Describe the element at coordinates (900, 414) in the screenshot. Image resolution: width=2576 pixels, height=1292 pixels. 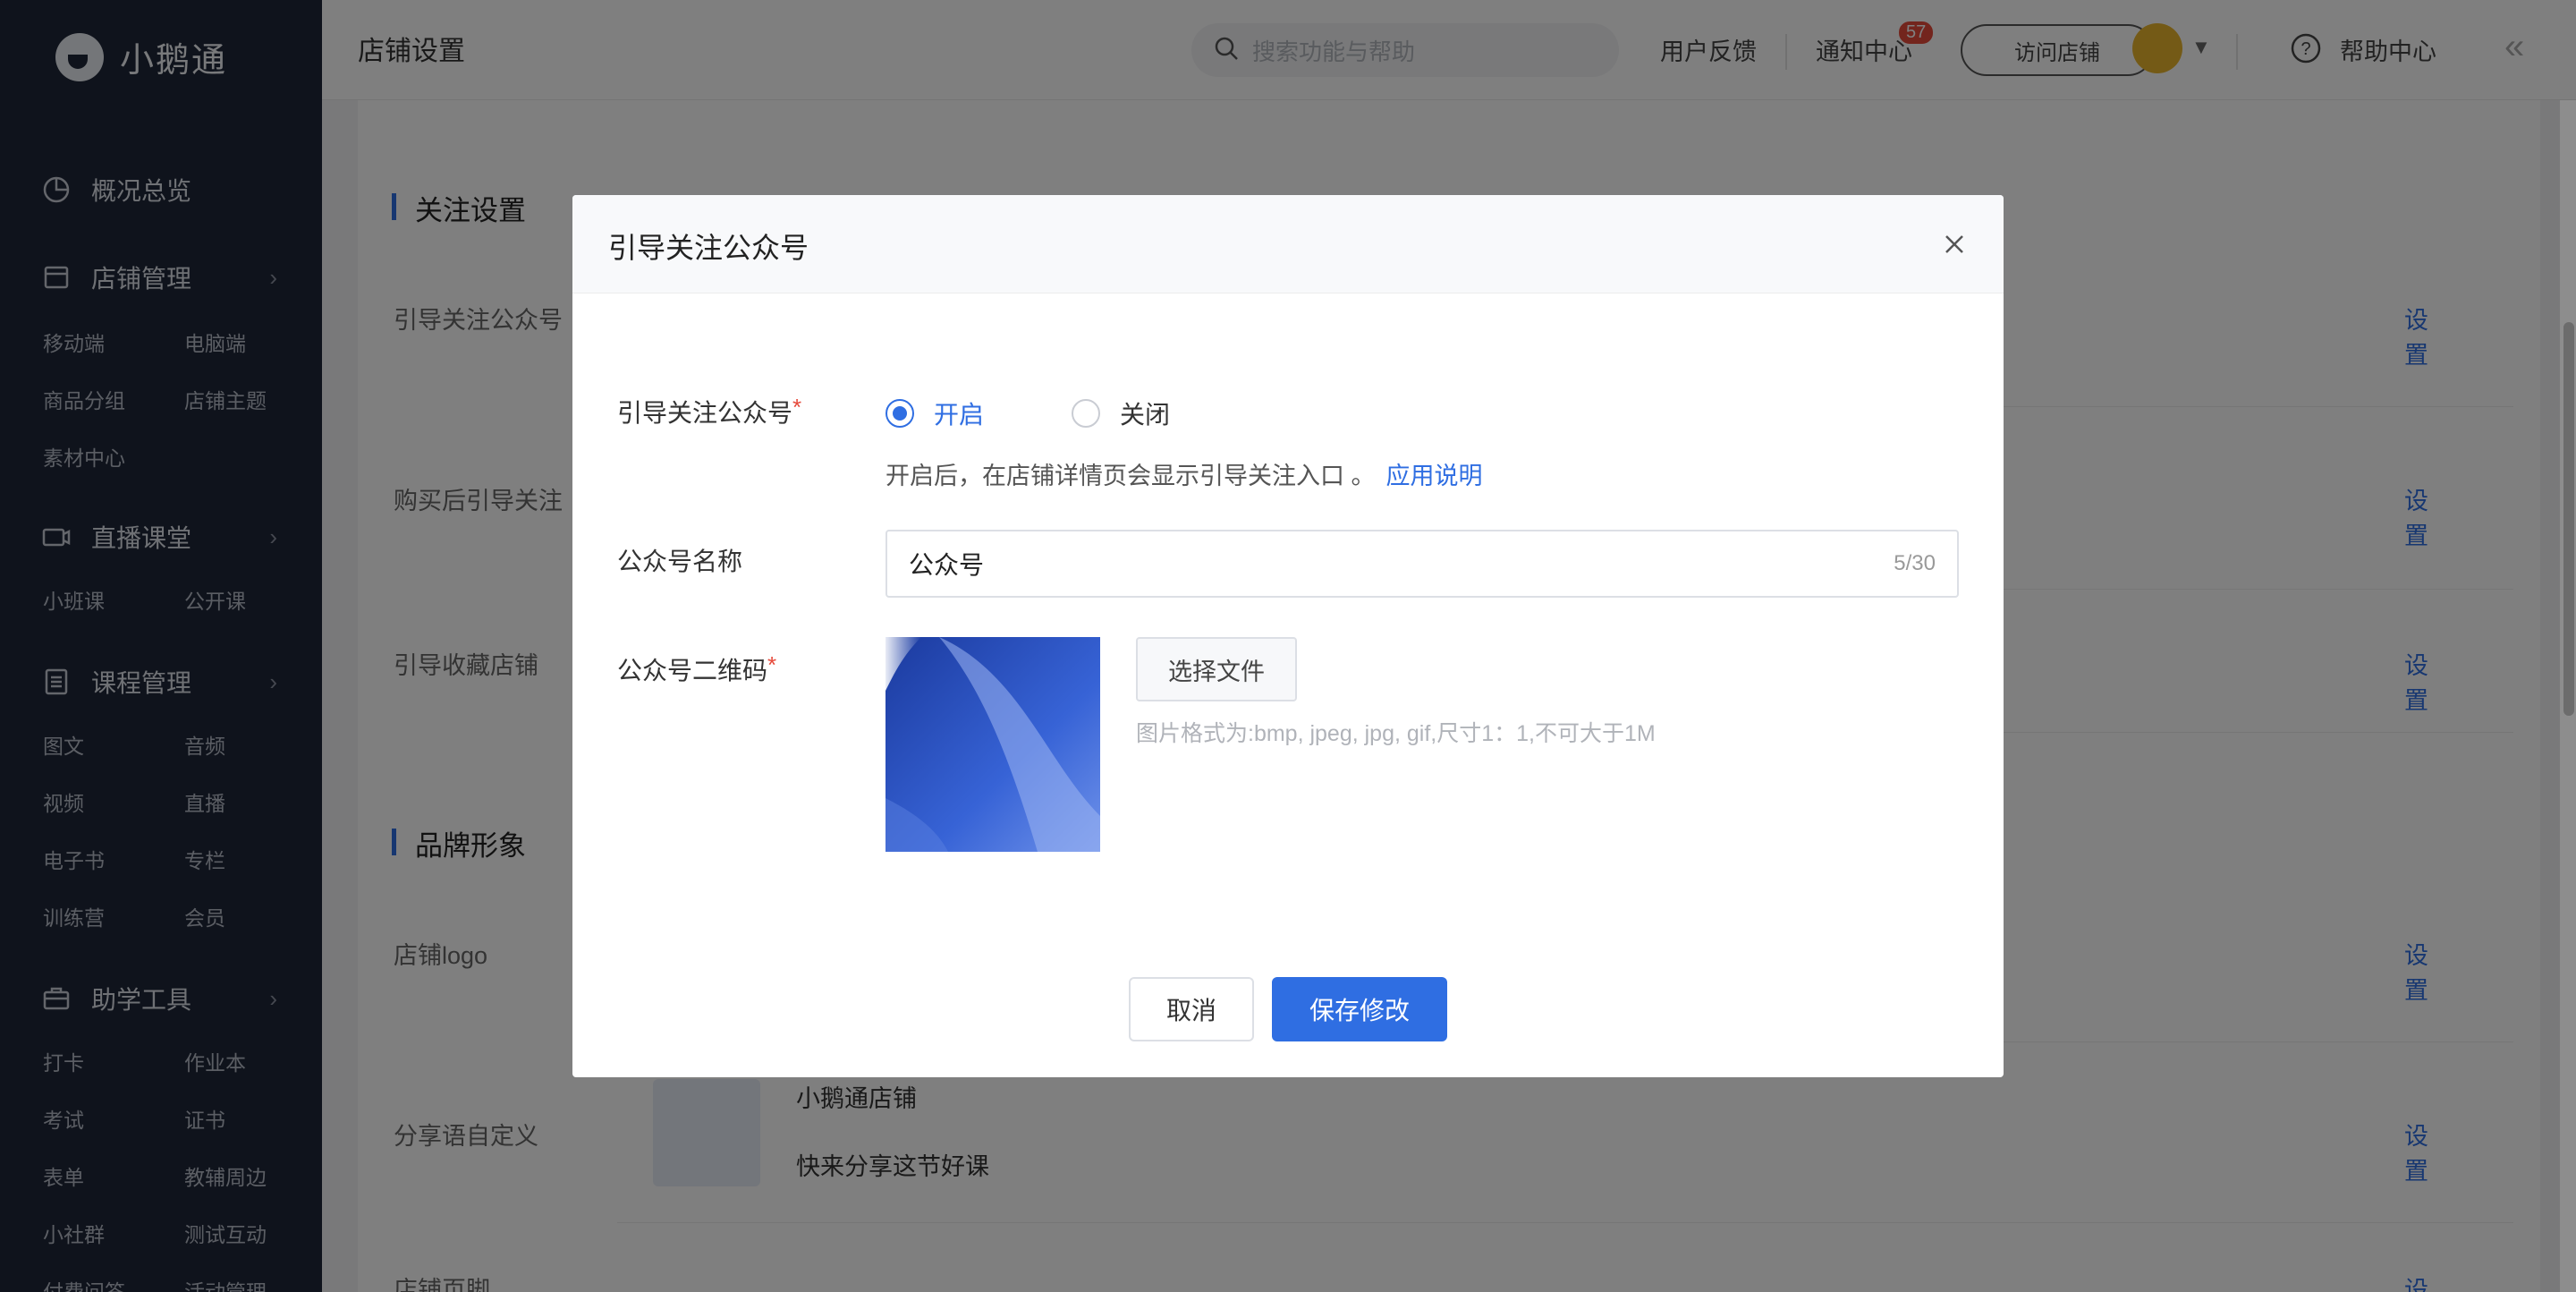
I see `radio-checked-icon` at that location.